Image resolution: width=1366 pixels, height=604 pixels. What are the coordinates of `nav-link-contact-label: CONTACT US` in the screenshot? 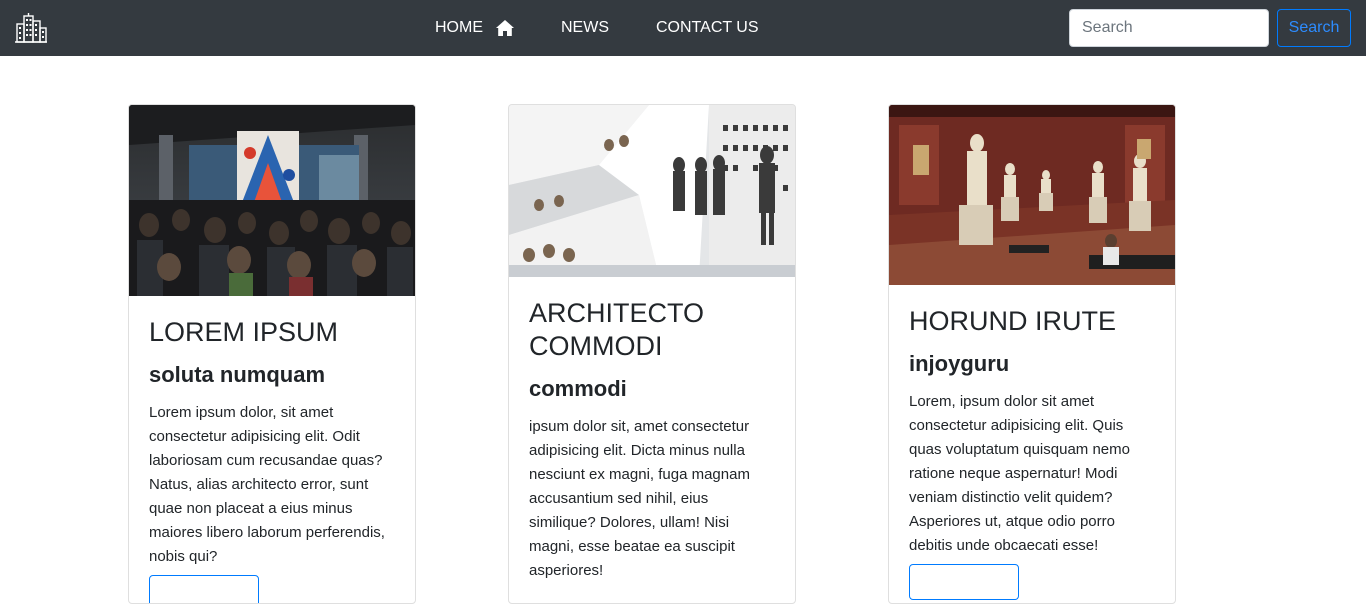 It's located at (707, 27).